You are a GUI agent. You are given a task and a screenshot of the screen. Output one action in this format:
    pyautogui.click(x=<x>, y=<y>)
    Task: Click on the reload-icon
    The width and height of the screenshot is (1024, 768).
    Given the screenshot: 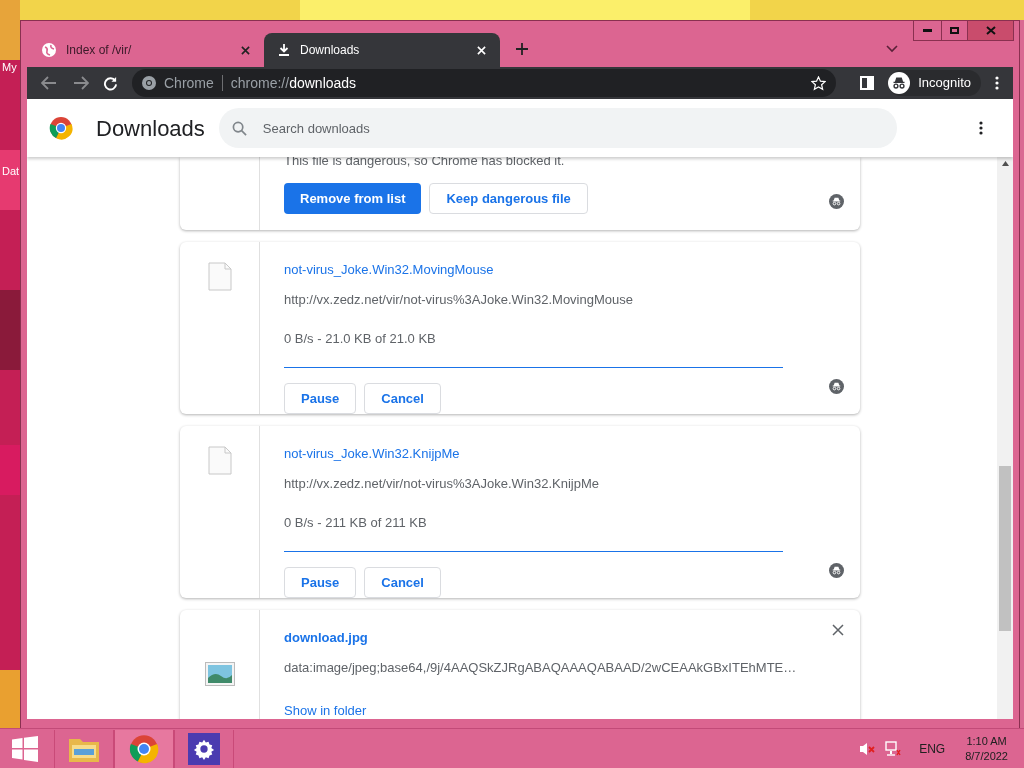 What is the action you would take?
    pyautogui.click(x=110, y=83)
    